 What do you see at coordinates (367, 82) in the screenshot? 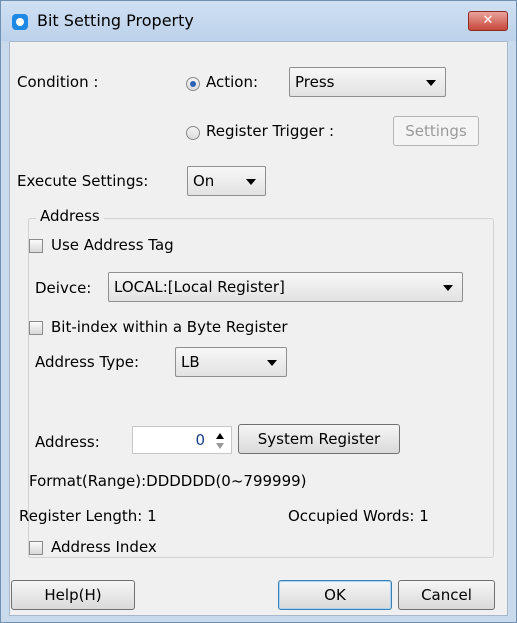
I see `action-select: Press` at bounding box center [367, 82].